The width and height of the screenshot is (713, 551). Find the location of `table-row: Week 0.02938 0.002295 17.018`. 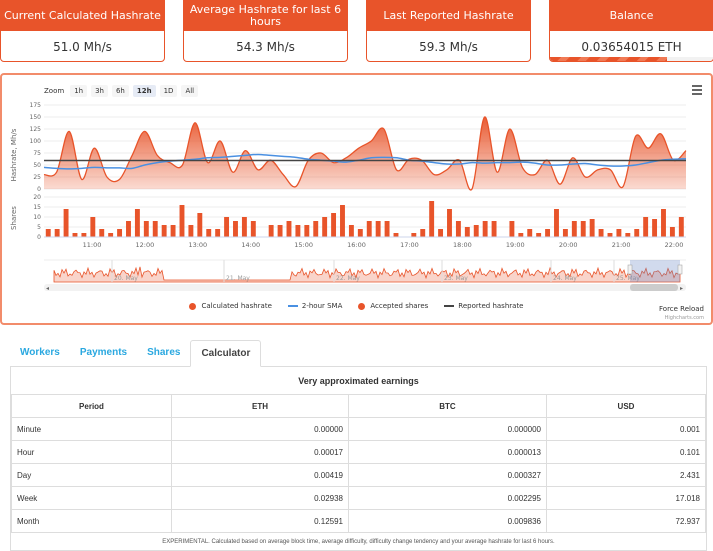

table-row: Week 0.02938 0.002295 17.018 is located at coordinates (358, 498).